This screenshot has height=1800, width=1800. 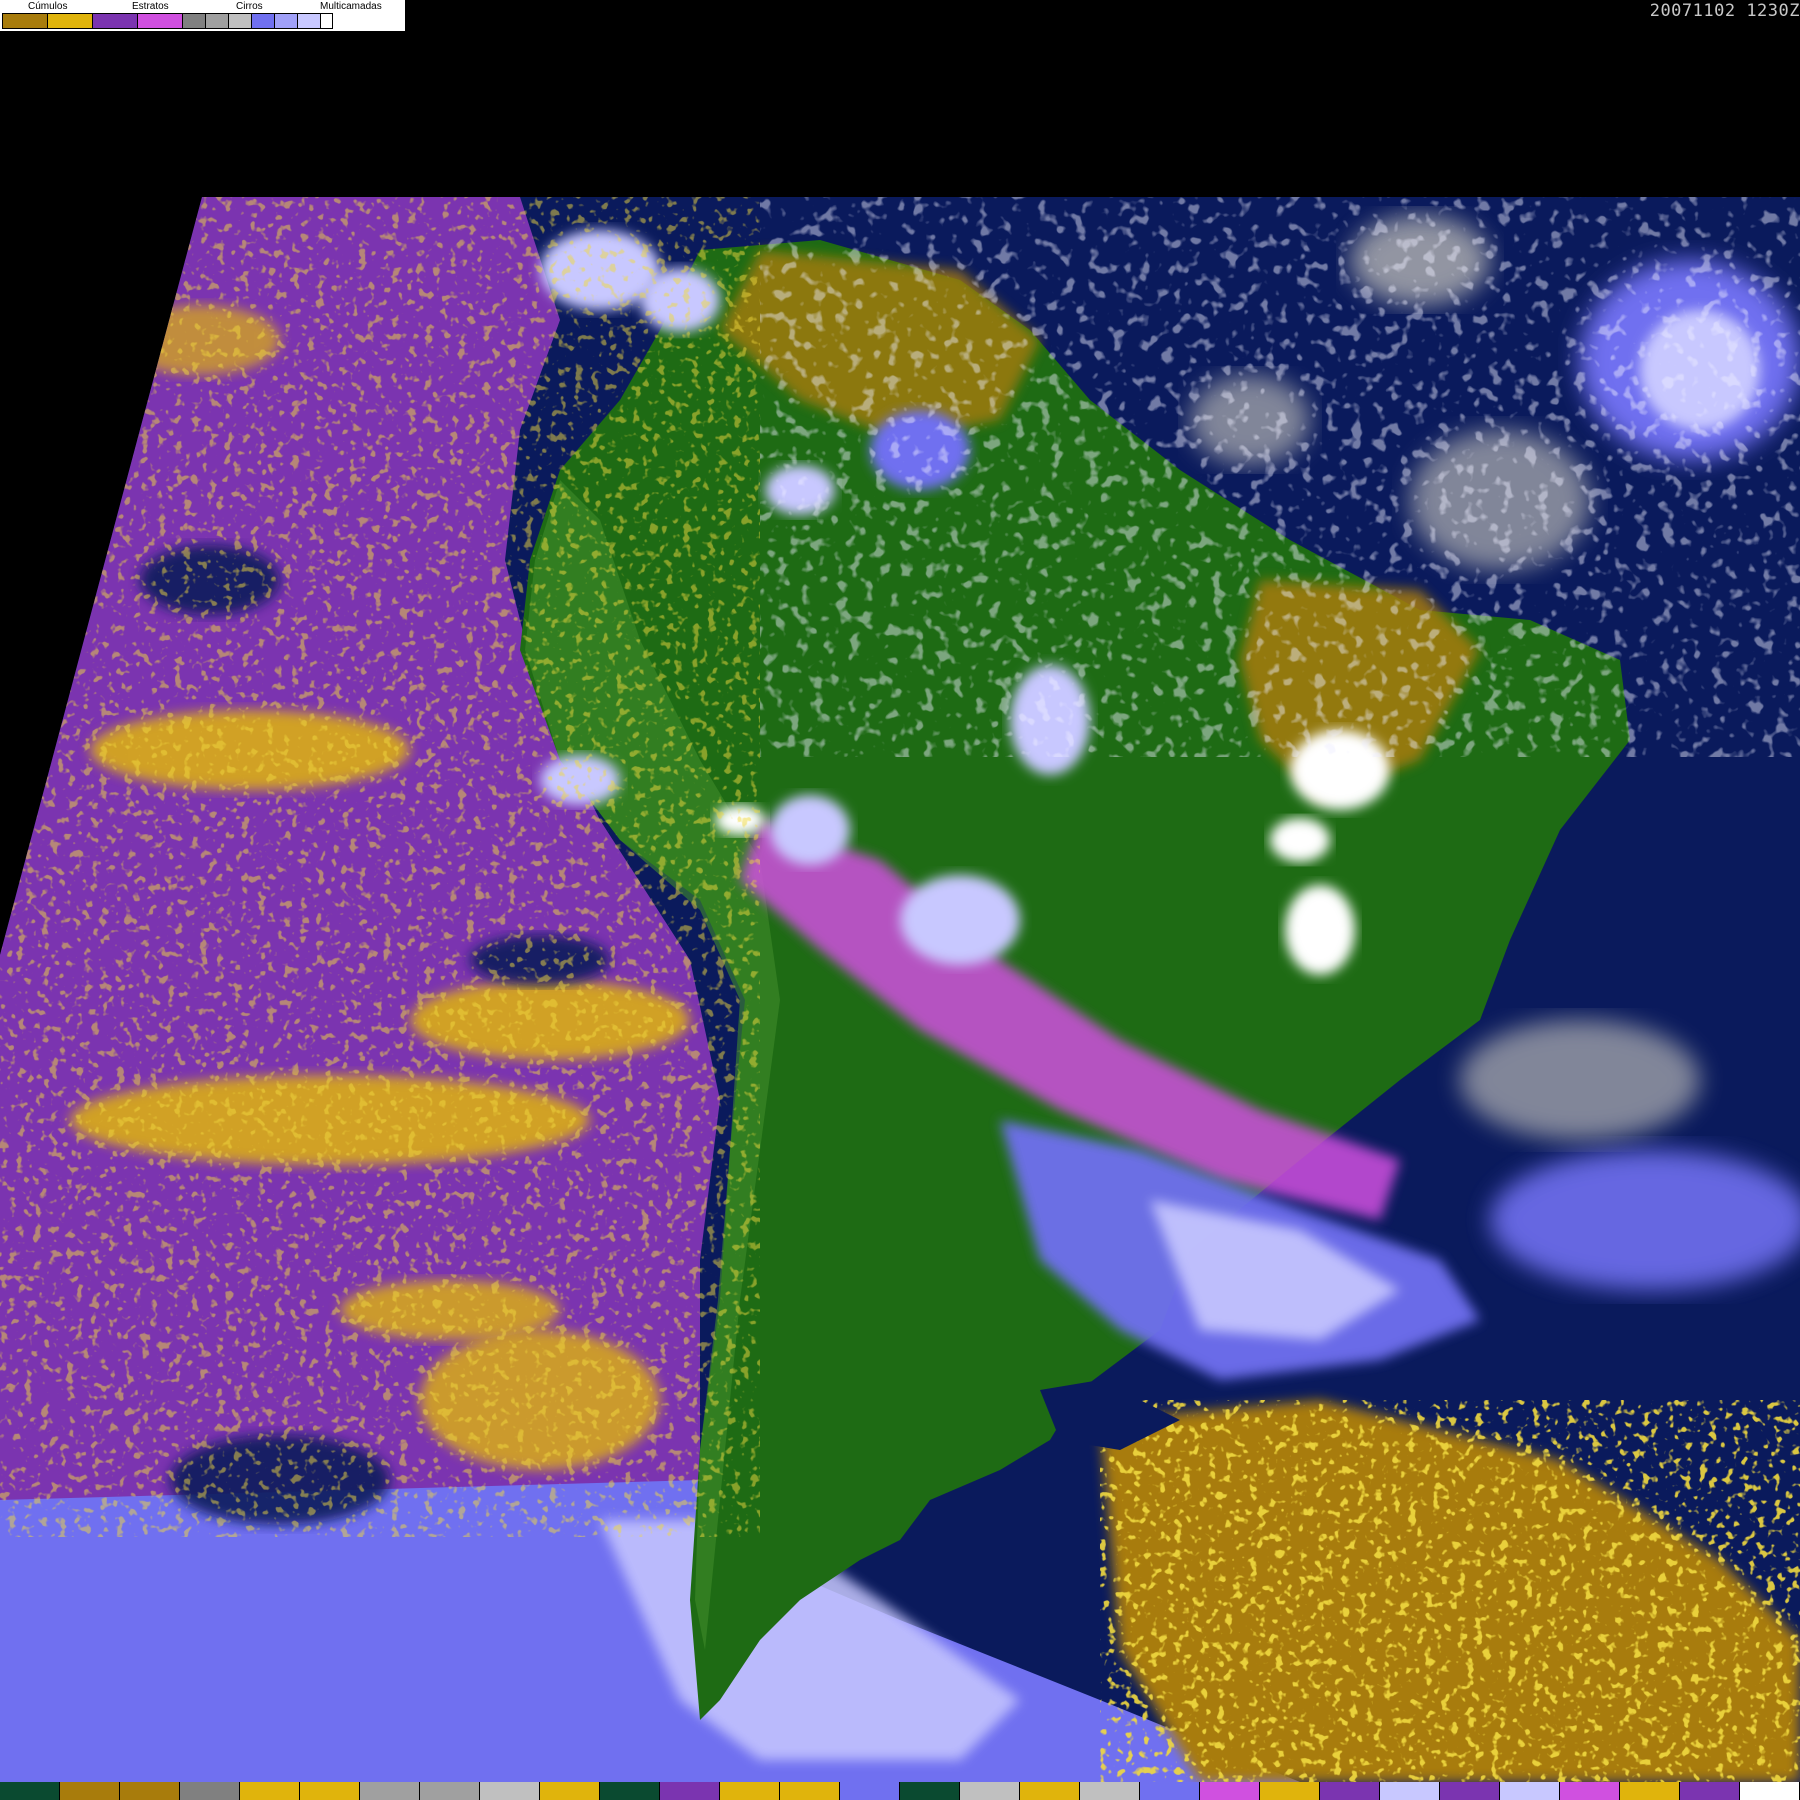 I want to click on image-timestamp: 20071102 1230Z, so click(x=1724, y=11).